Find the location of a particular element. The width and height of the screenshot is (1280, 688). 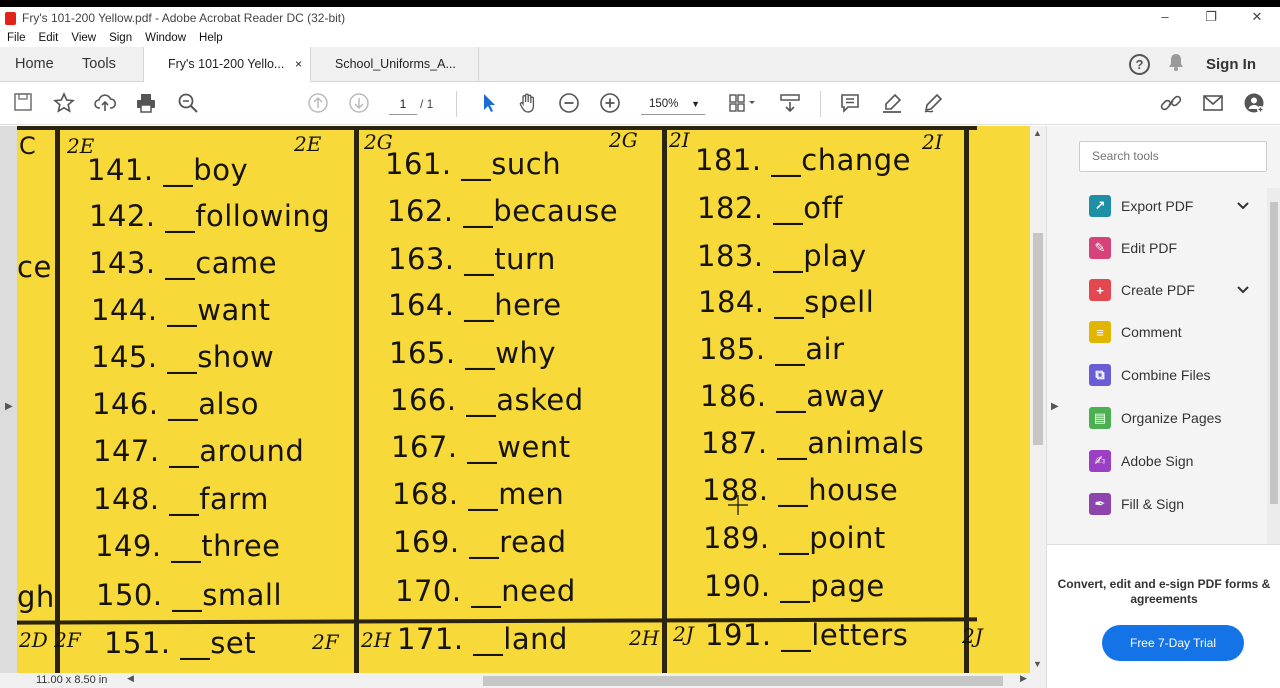

email-icon is located at coordinates (1213, 104).